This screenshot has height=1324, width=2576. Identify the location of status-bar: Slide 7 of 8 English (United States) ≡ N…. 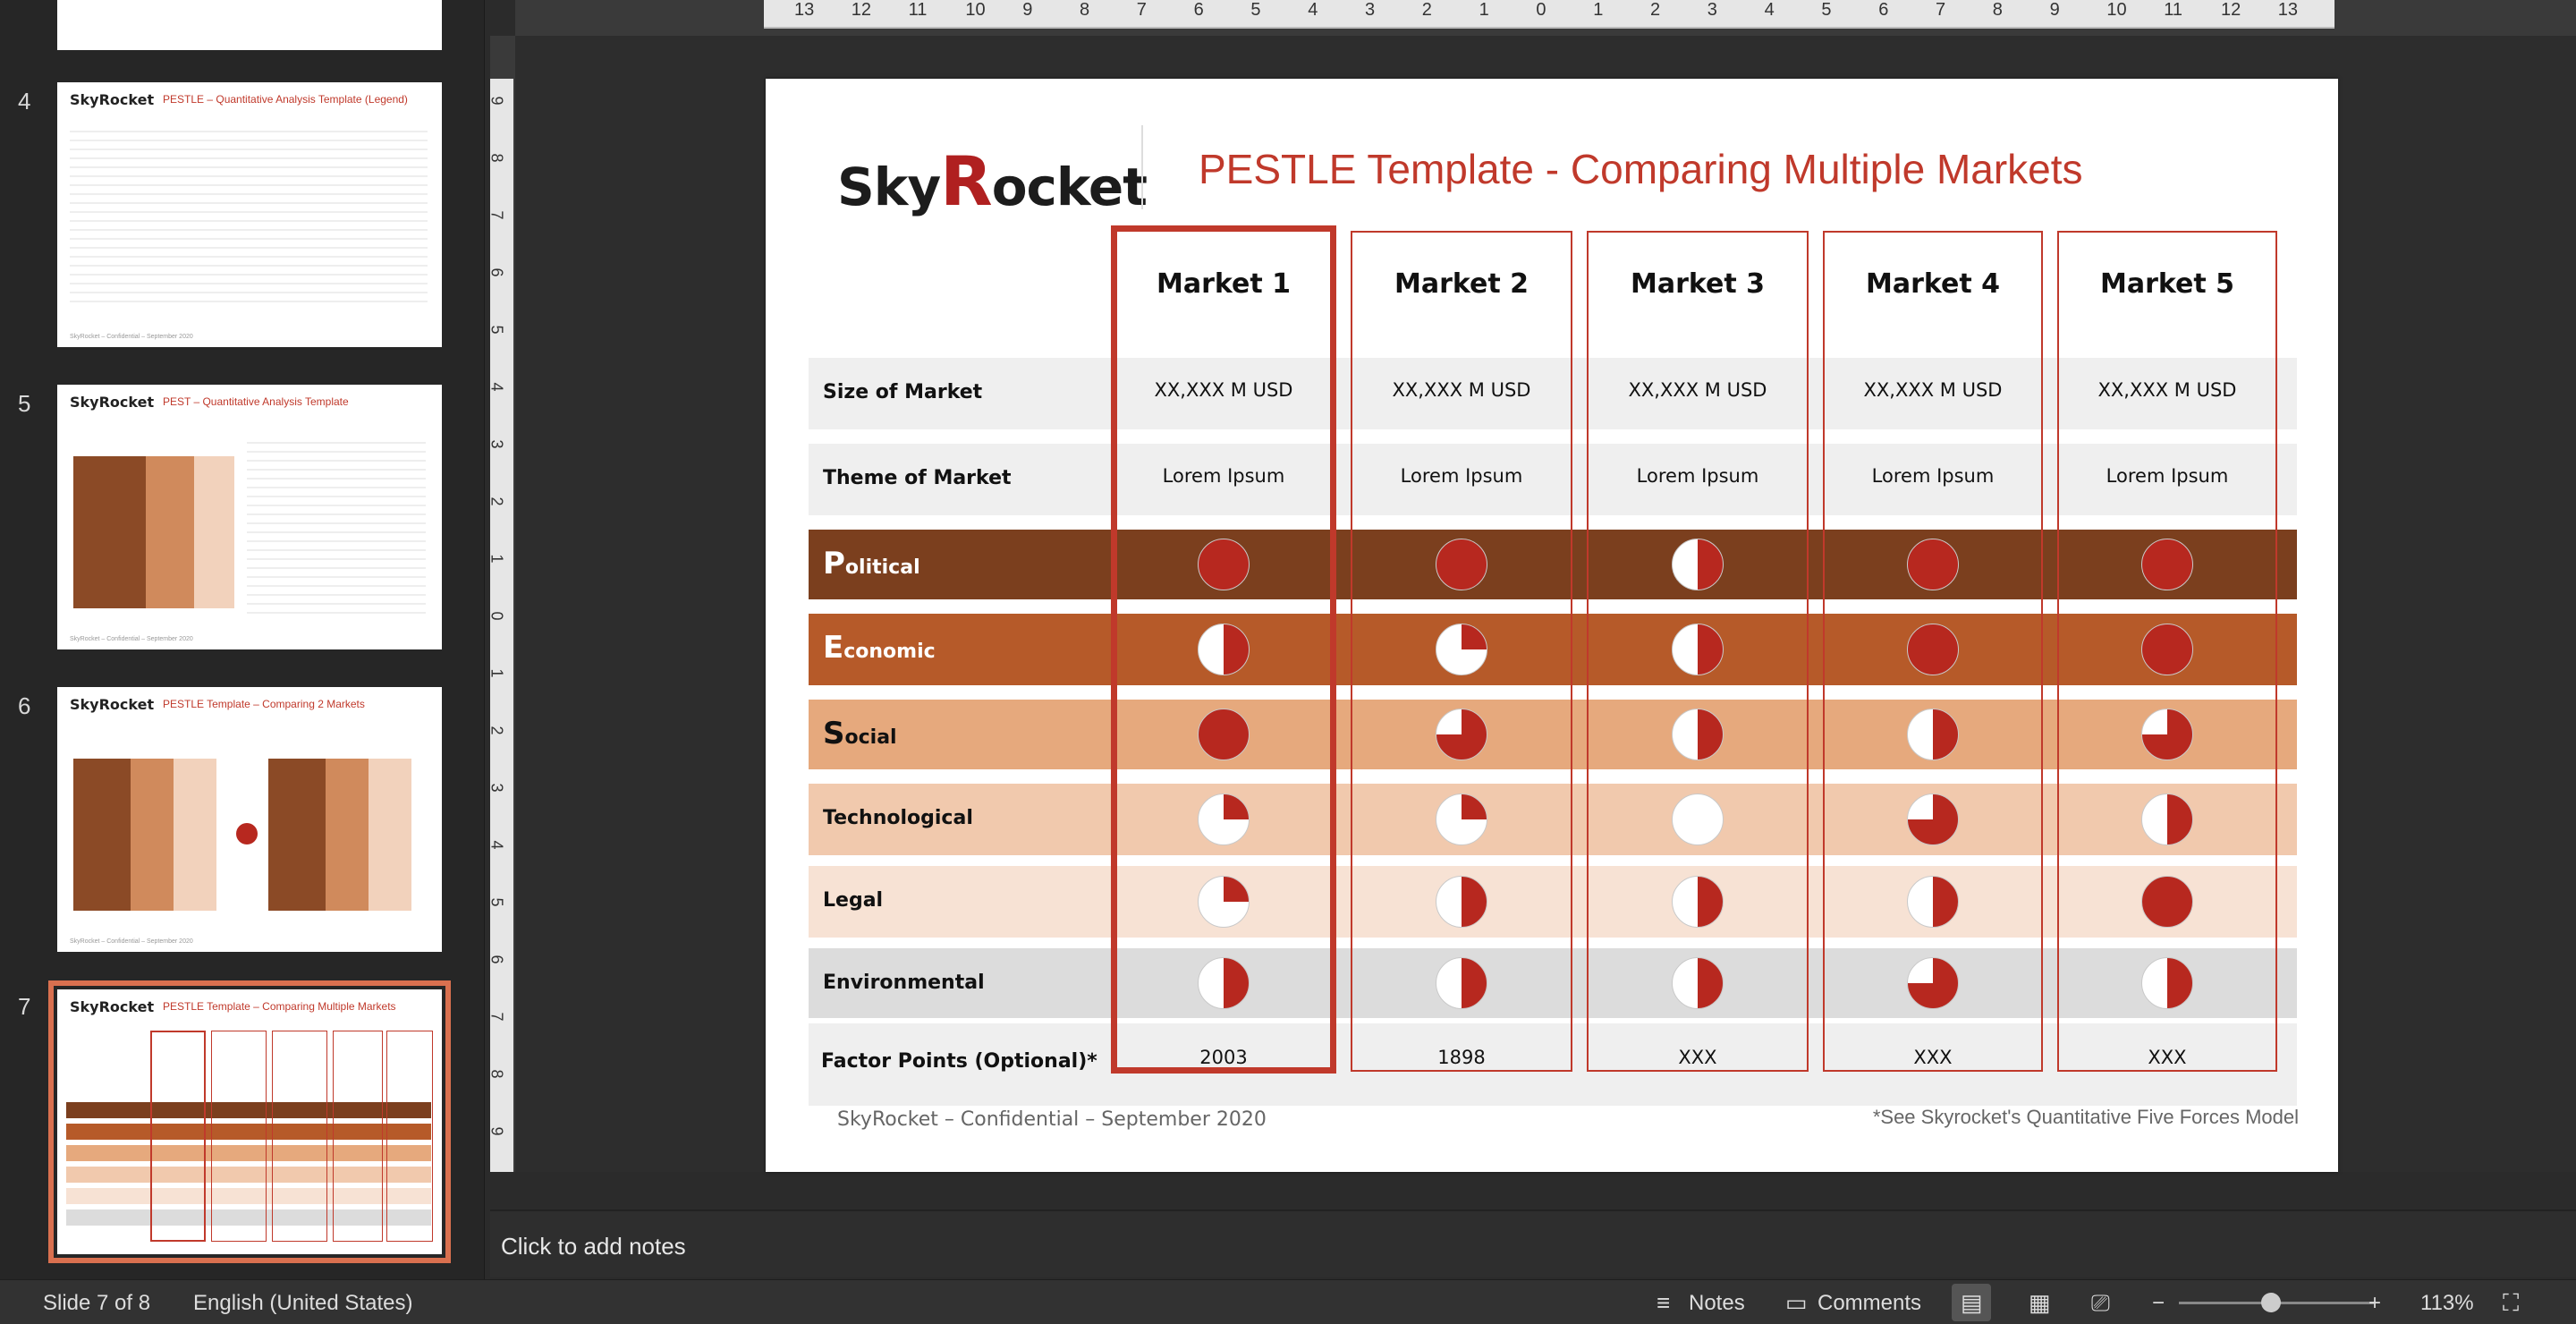
(1288, 1301).